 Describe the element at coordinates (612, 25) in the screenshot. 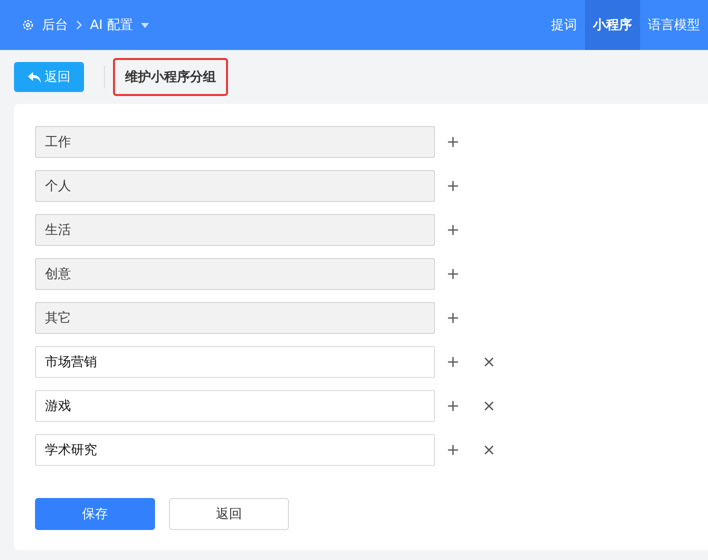

I see `nav-tab: 小程序` at that location.